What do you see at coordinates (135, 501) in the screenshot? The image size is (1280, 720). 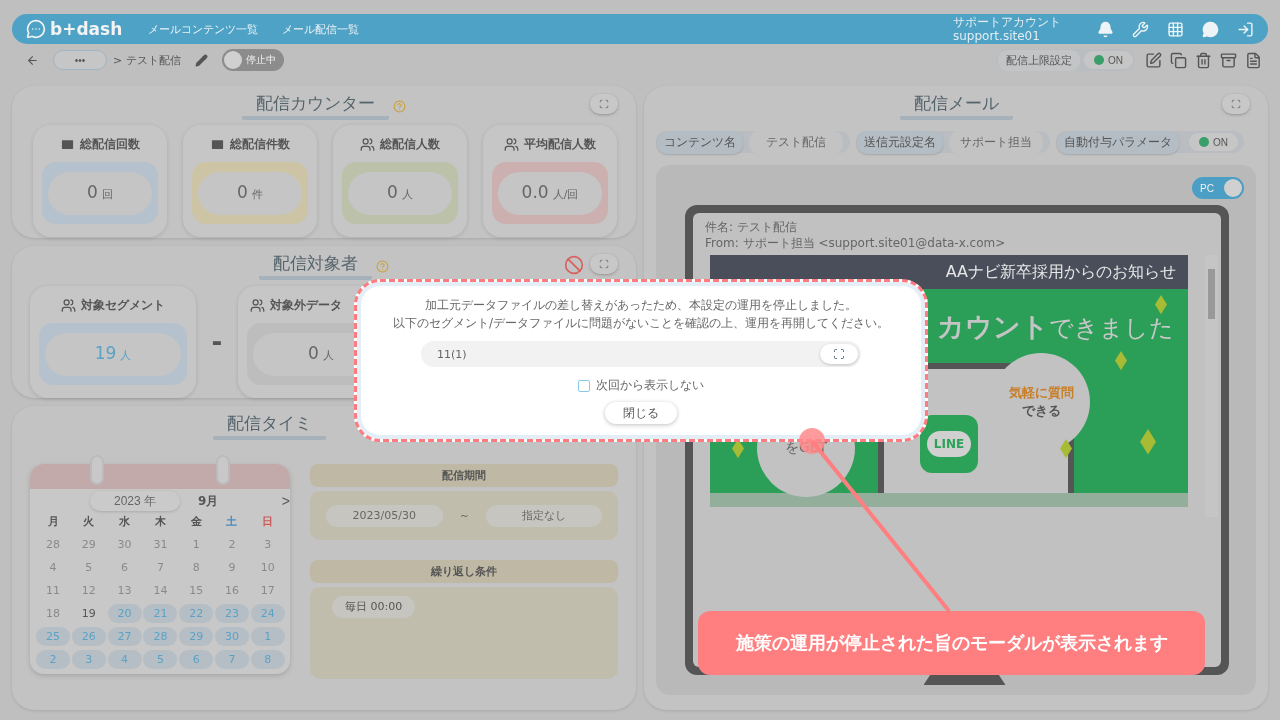 I see `year-selector: 2023 年` at bounding box center [135, 501].